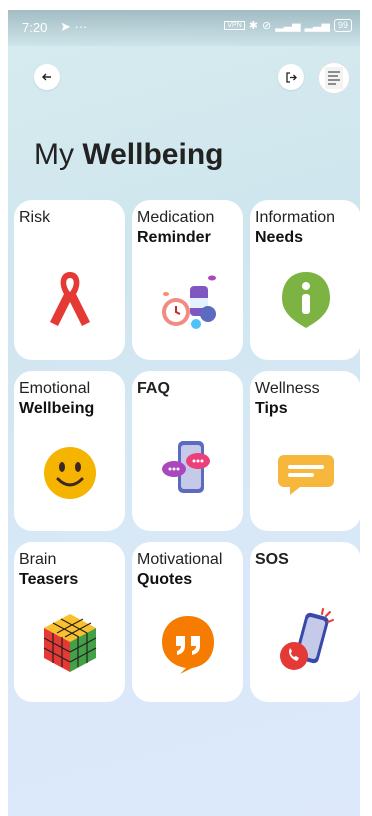  What do you see at coordinates (272, 559) in the screenshot?
I see `card-label: SOS` at bounding box center [272, 559].